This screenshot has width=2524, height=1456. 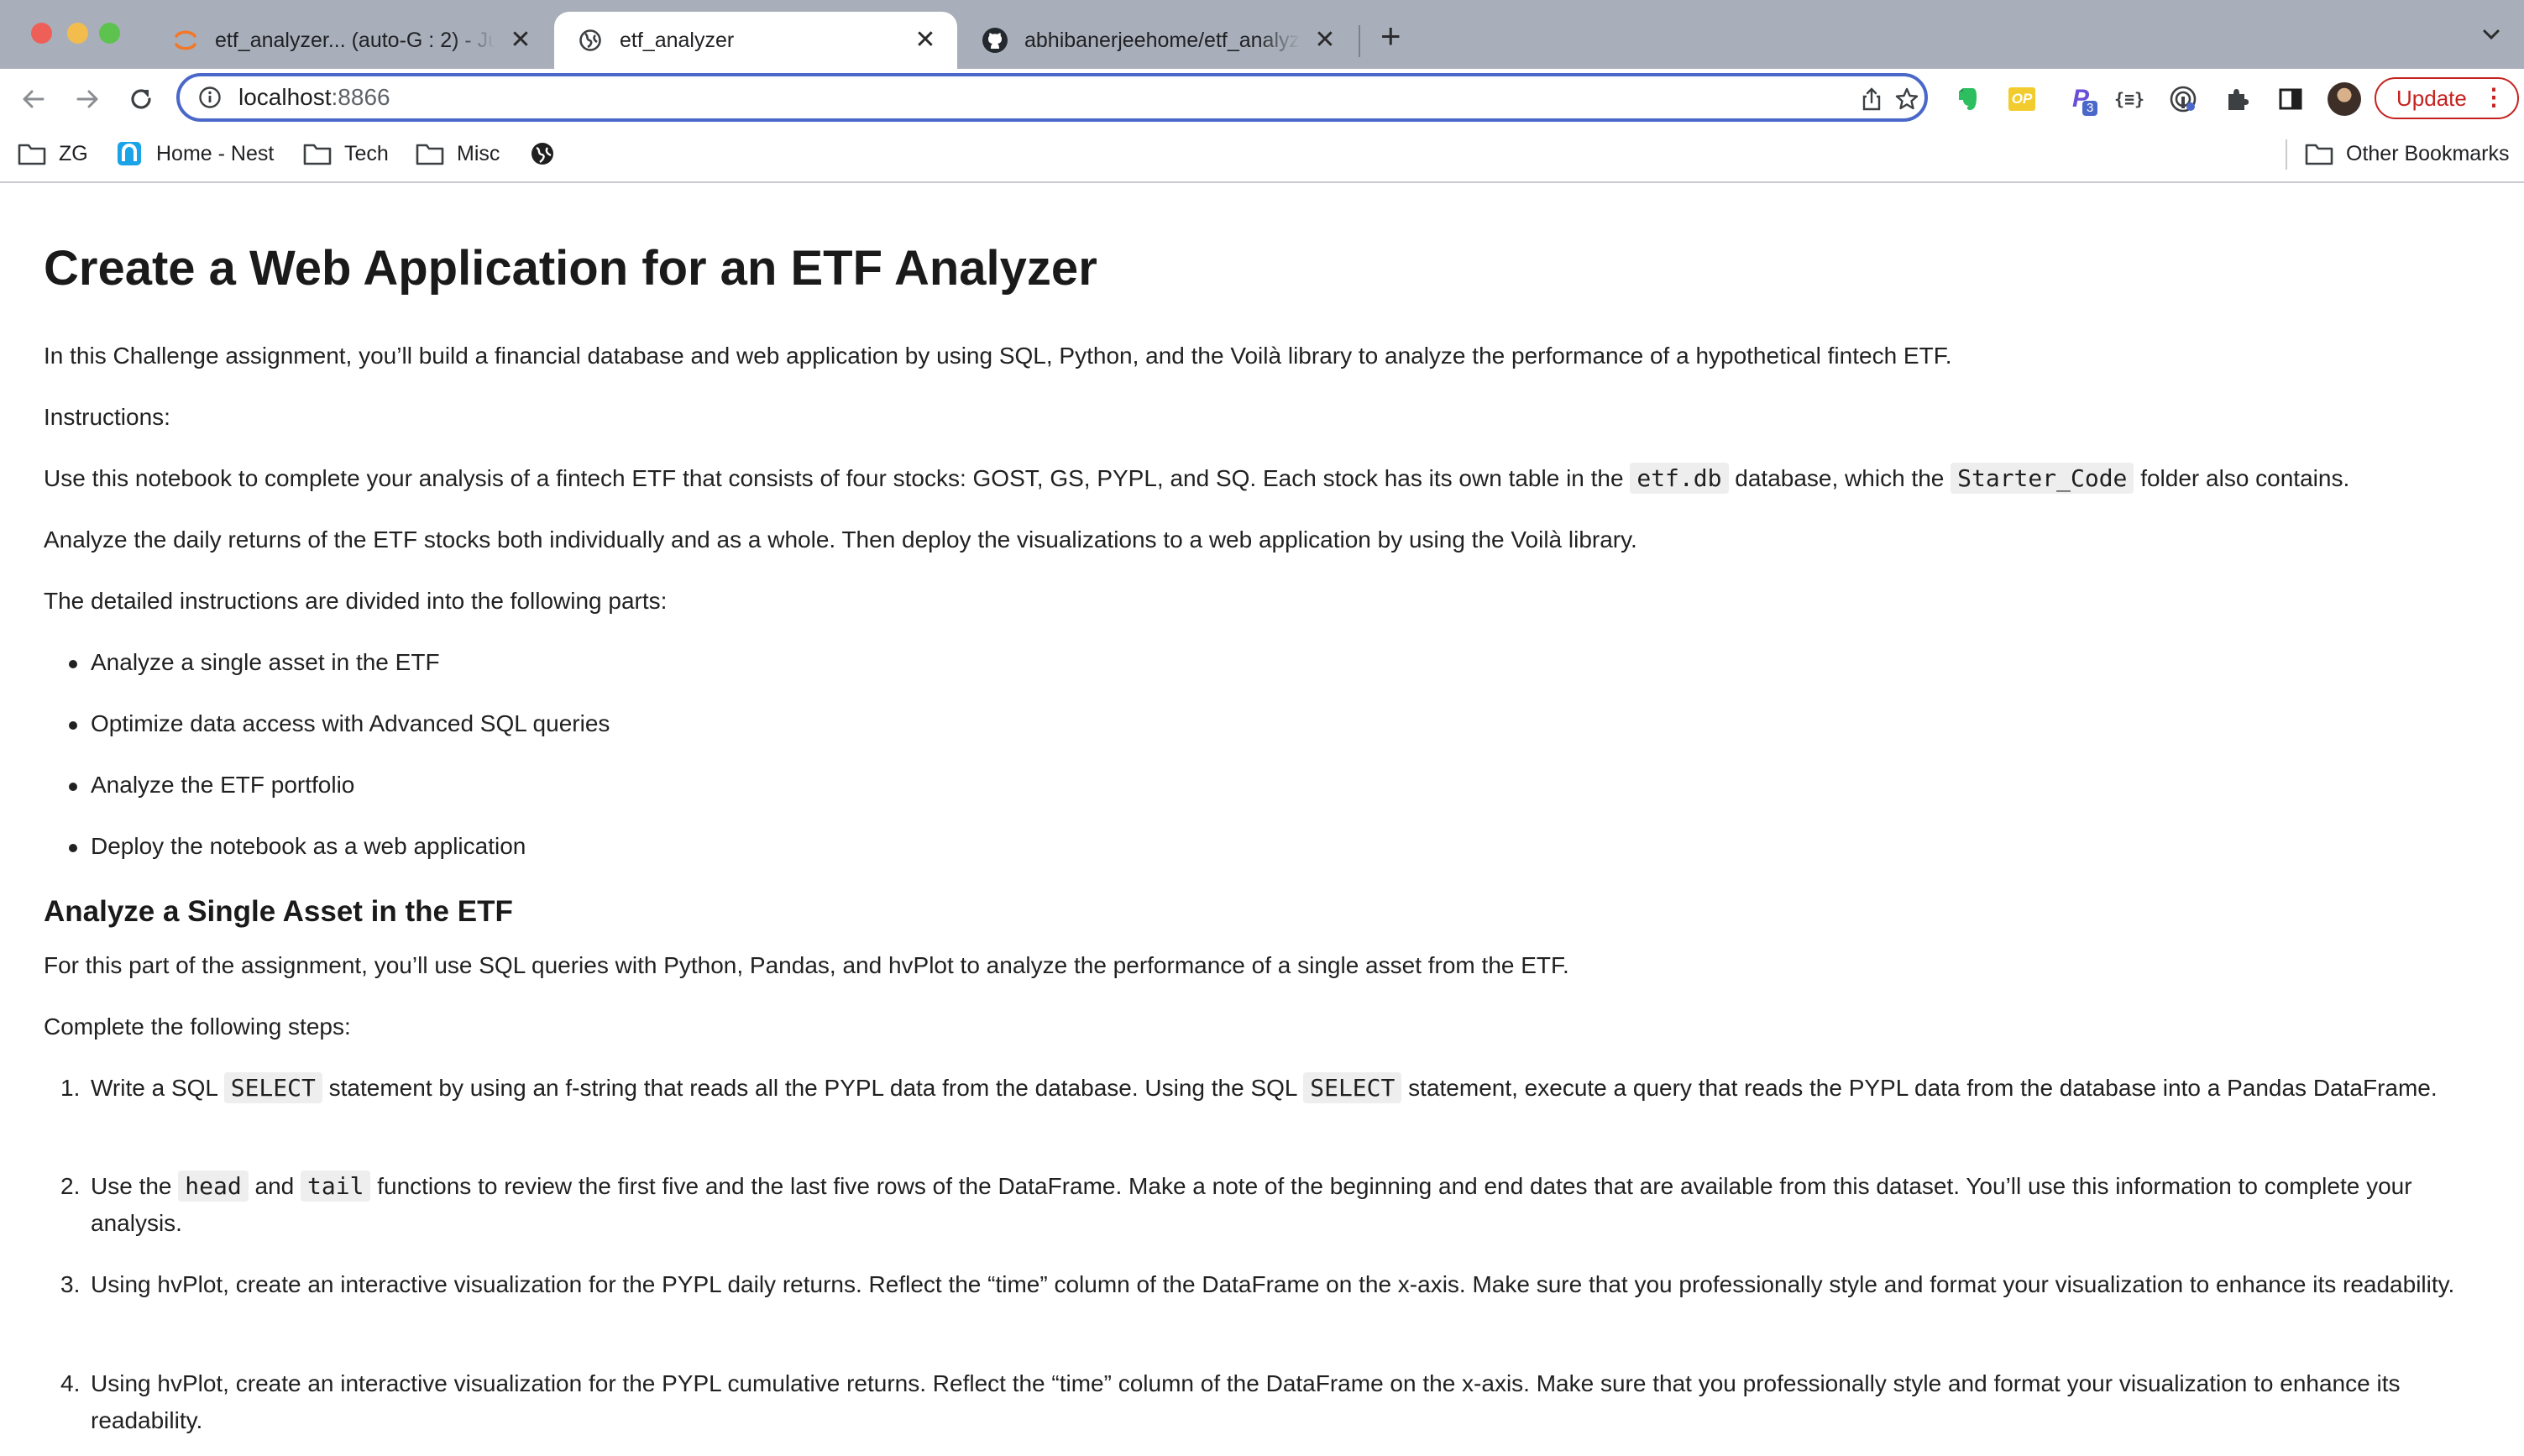 What do you see at coordinates (213, 1186) in the screenshot?
I see `inline-code: head` at bounding box center [213, 1186].